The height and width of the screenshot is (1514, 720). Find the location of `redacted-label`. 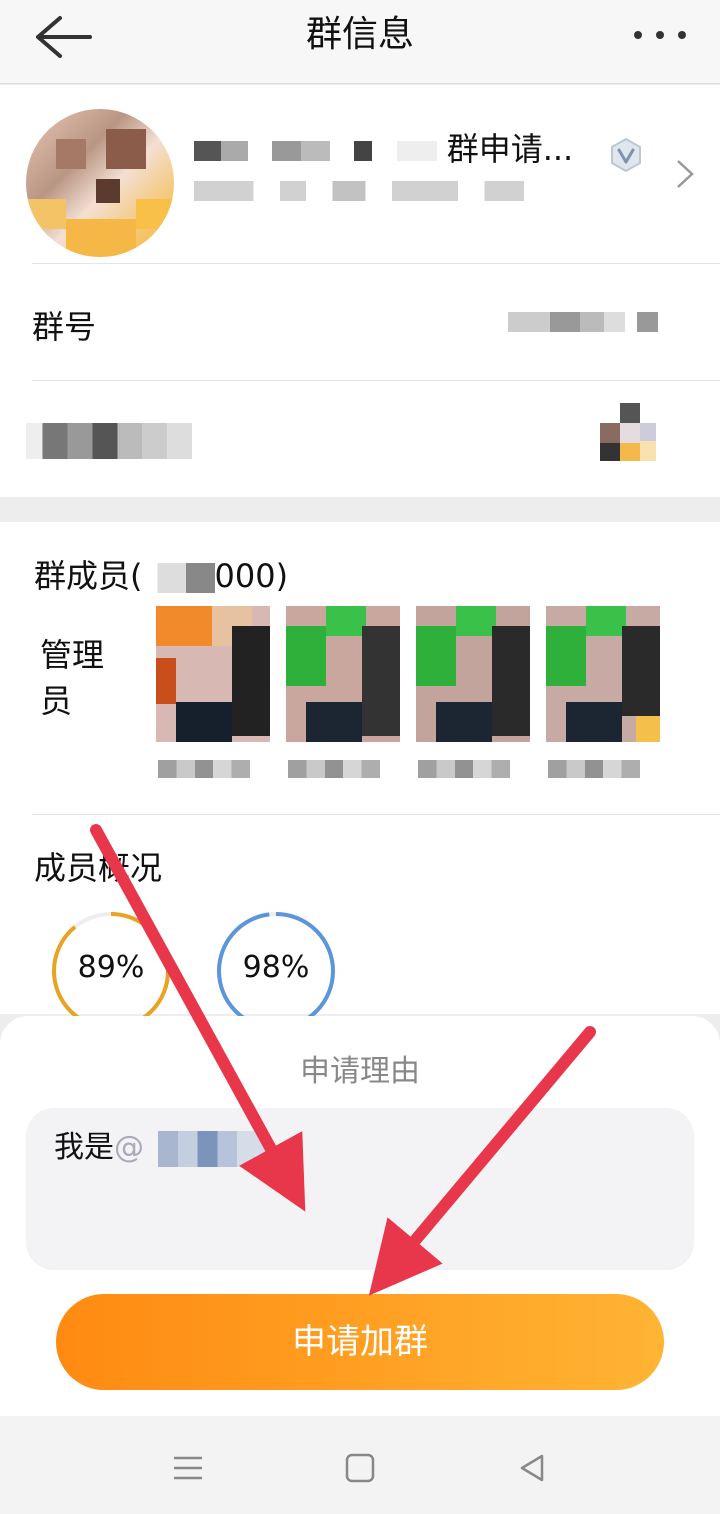

redacted-label is located at coordinates (109, 441).